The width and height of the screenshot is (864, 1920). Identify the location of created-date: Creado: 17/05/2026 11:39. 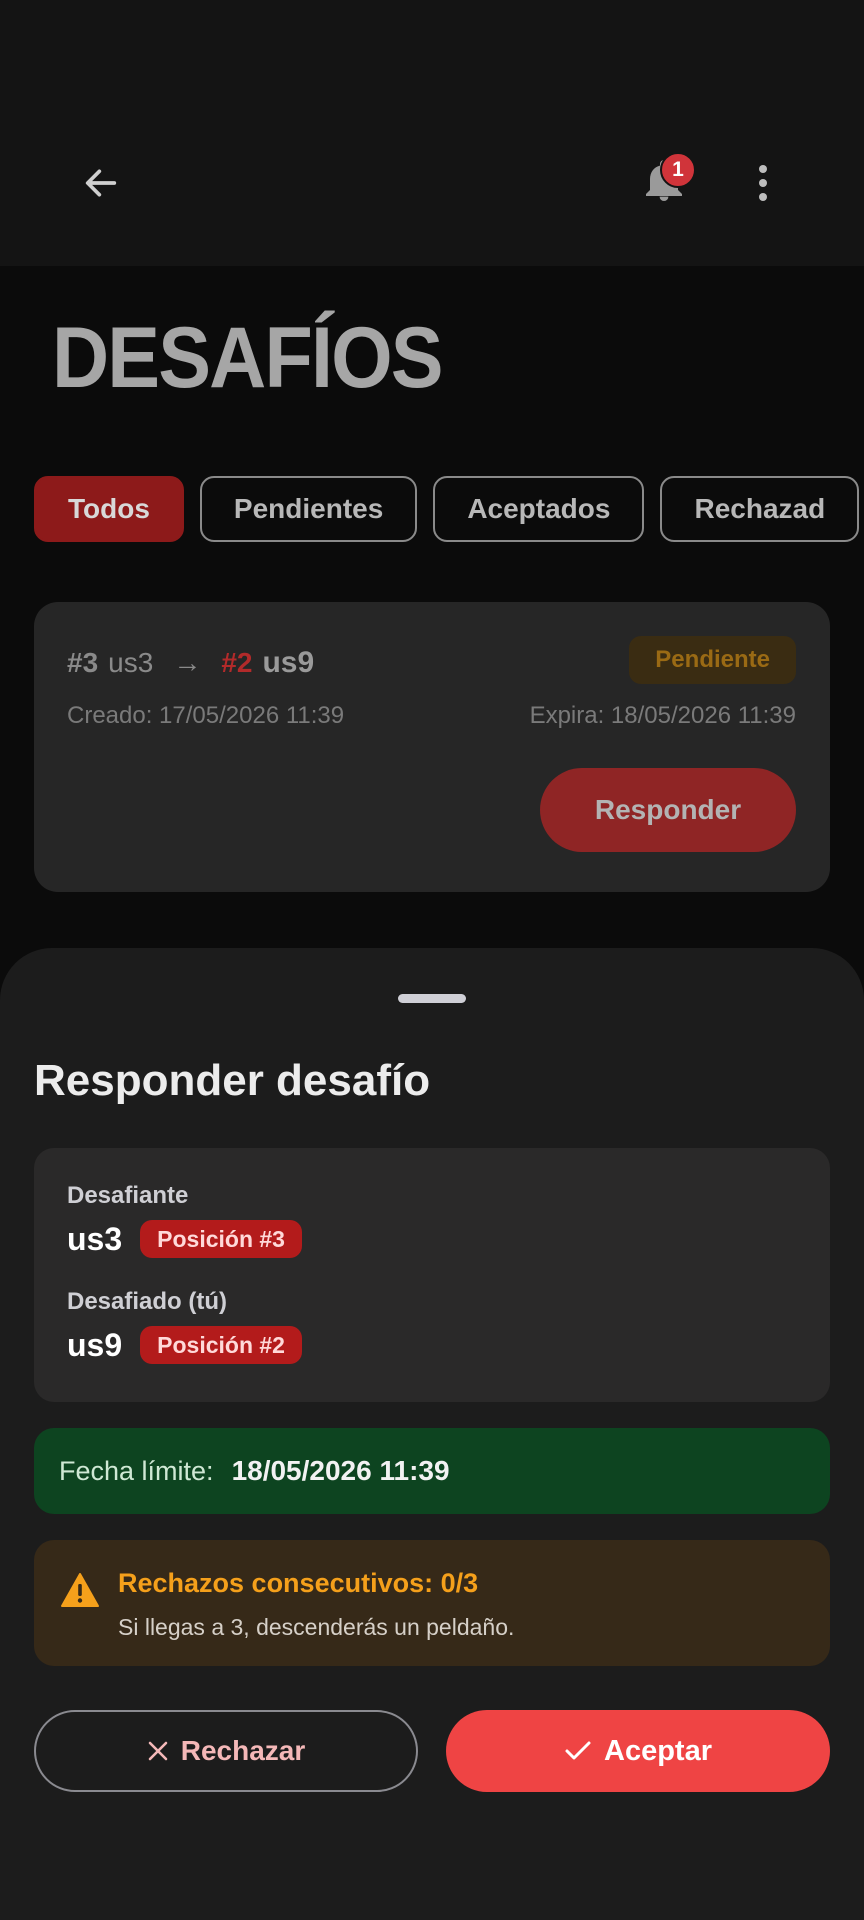
(206, 715).